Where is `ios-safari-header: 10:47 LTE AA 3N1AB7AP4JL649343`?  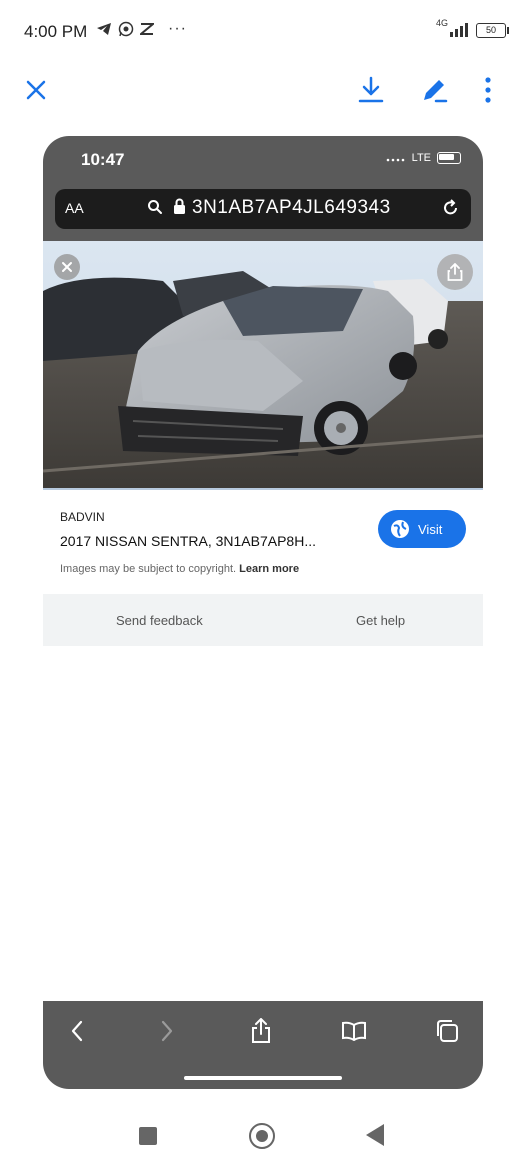 ios-safari-header: 10:47 LTE AA 3N1AB7AP4JL649343 is located at coordinates (263, 188).